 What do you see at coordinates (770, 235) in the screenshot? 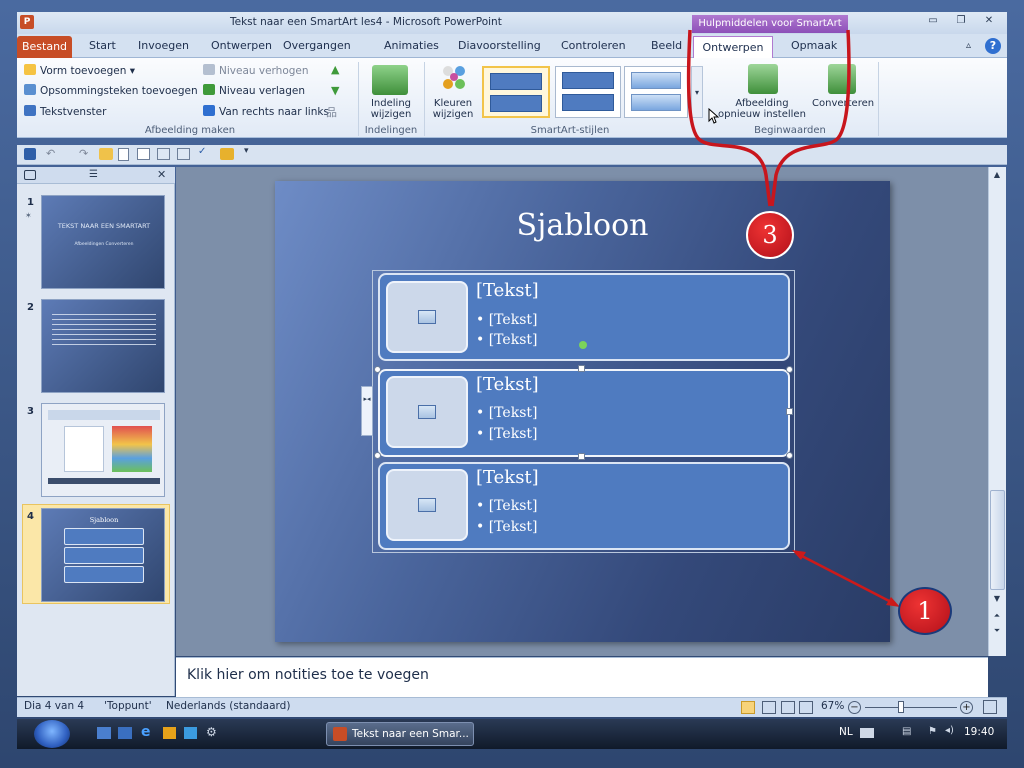
I see `callout-badge-3: 3` at bounding box center [770, 235].